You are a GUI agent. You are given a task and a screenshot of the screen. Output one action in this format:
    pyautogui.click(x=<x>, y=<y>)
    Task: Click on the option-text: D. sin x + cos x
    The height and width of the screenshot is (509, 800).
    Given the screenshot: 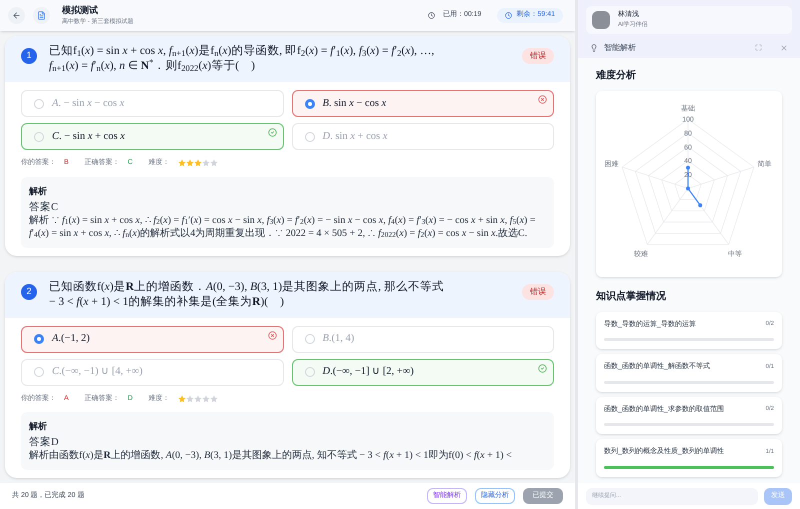 What is the action you would take?
    pyautogui.click(x=355, y=137)
    